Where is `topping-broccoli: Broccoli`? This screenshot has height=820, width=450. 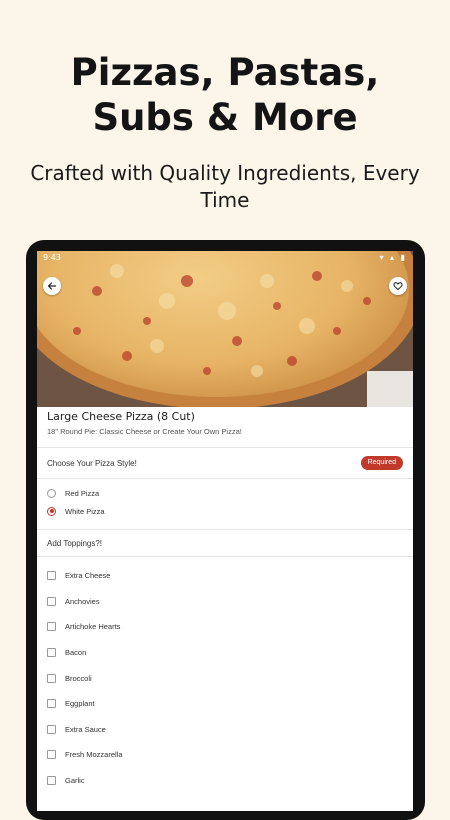
topping-broccoli: Broccoli is located at coordinates (197, 678).